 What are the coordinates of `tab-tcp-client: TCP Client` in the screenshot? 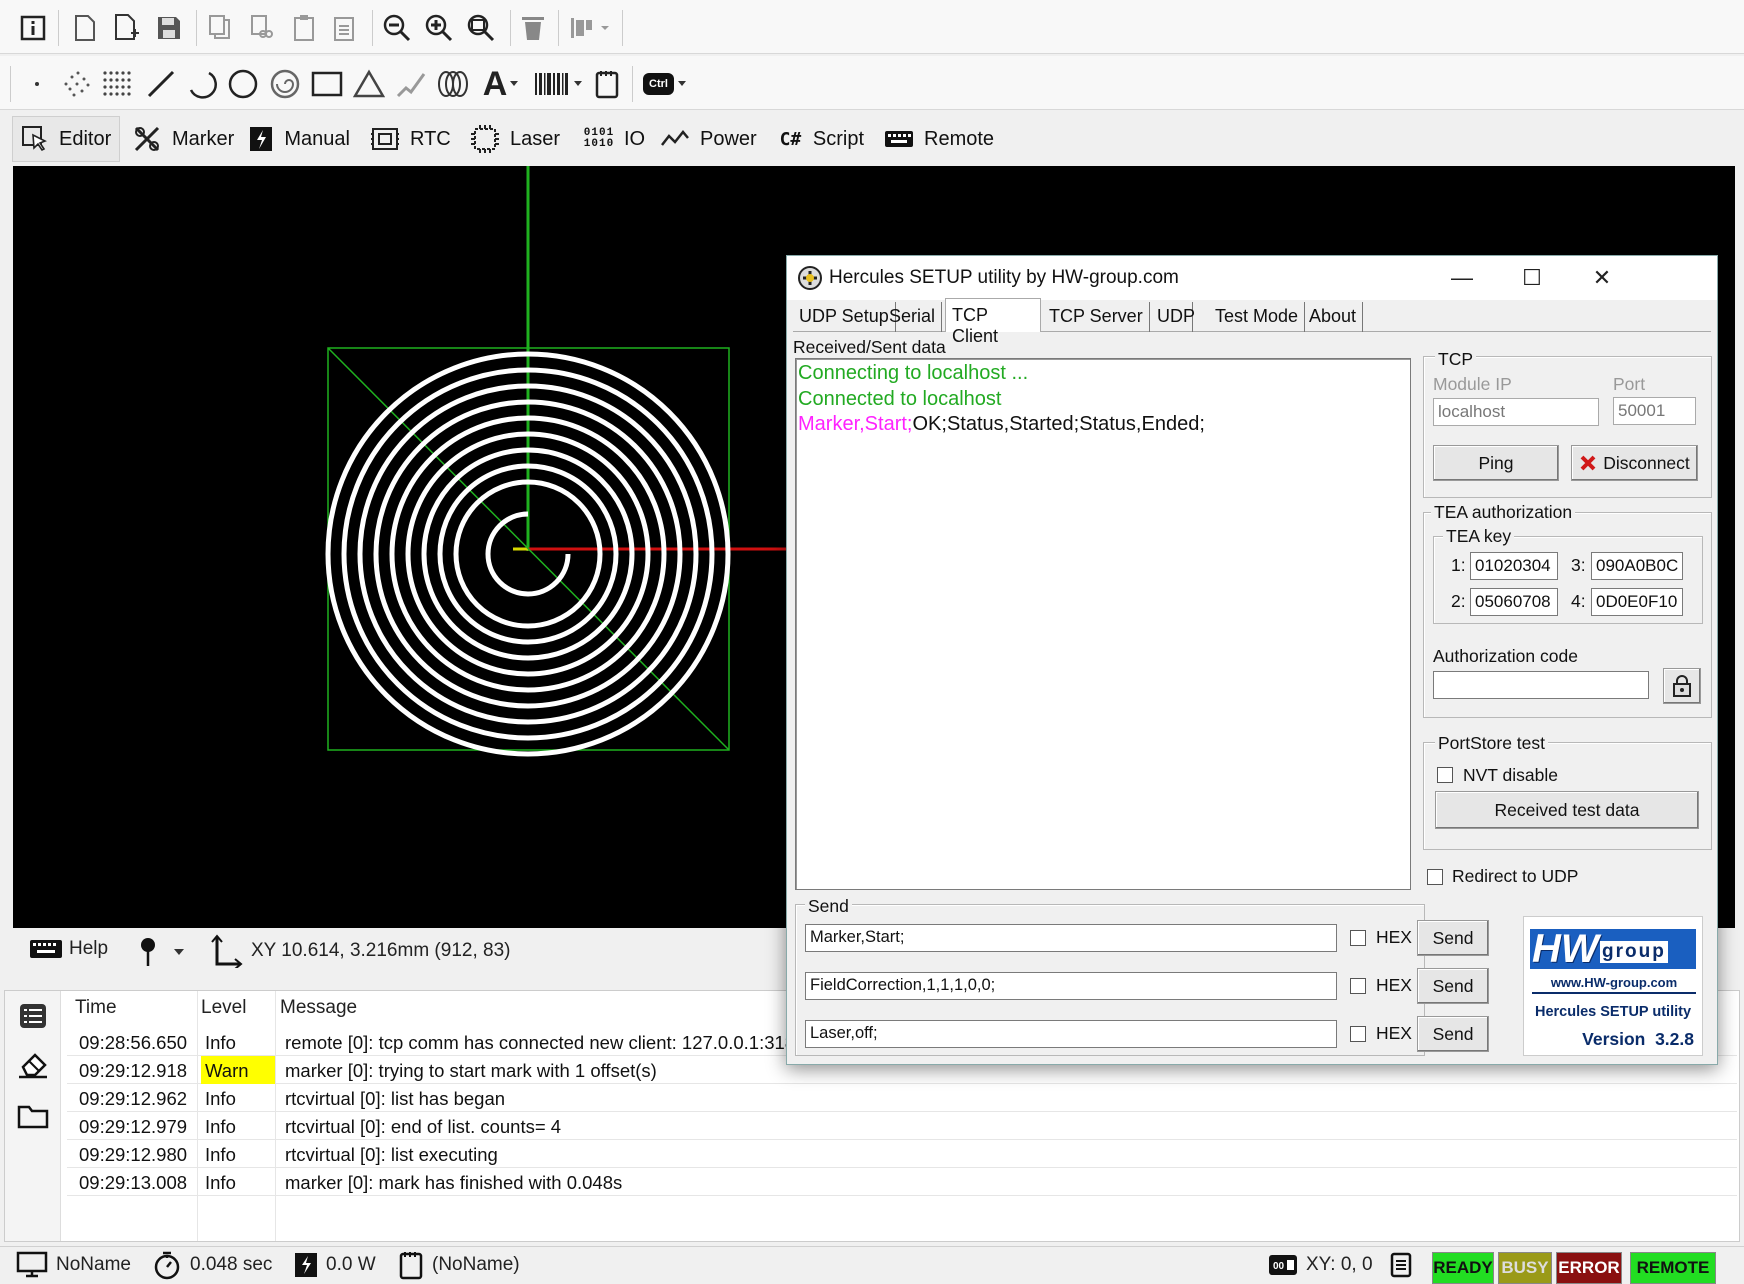 It's located at (993, 322).